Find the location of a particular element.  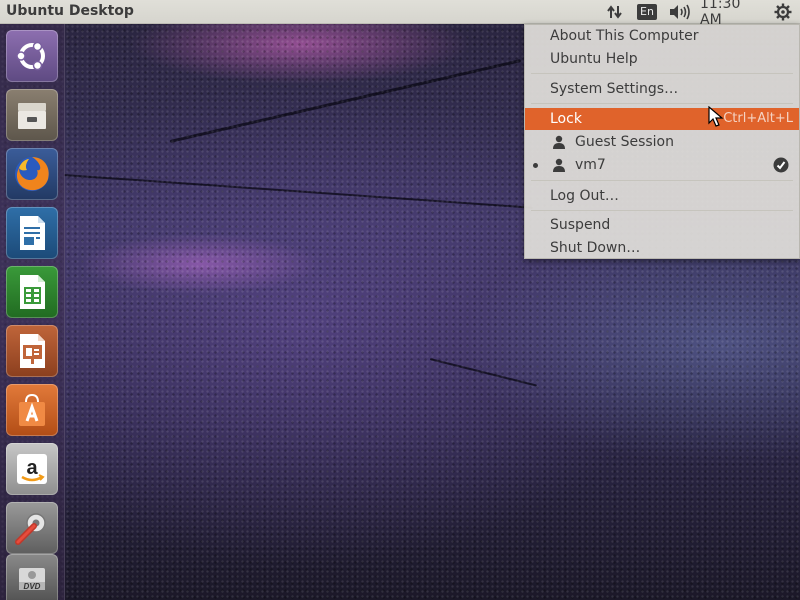

calc-spreadsheet-icon is located at coordinates (32, 292).